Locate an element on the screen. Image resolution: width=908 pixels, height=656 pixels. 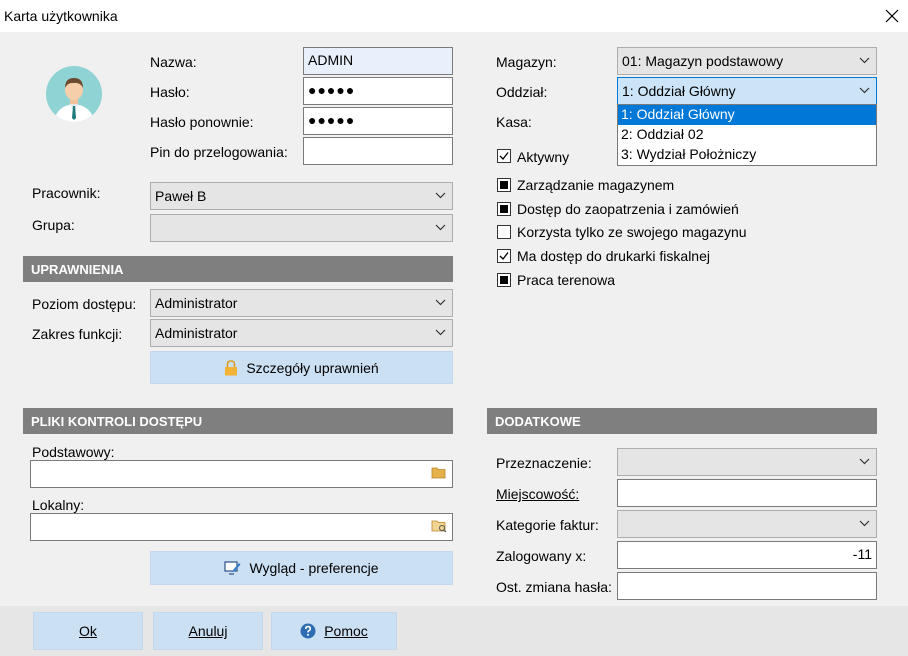
purpose-select is located at coordinates (747, 462).